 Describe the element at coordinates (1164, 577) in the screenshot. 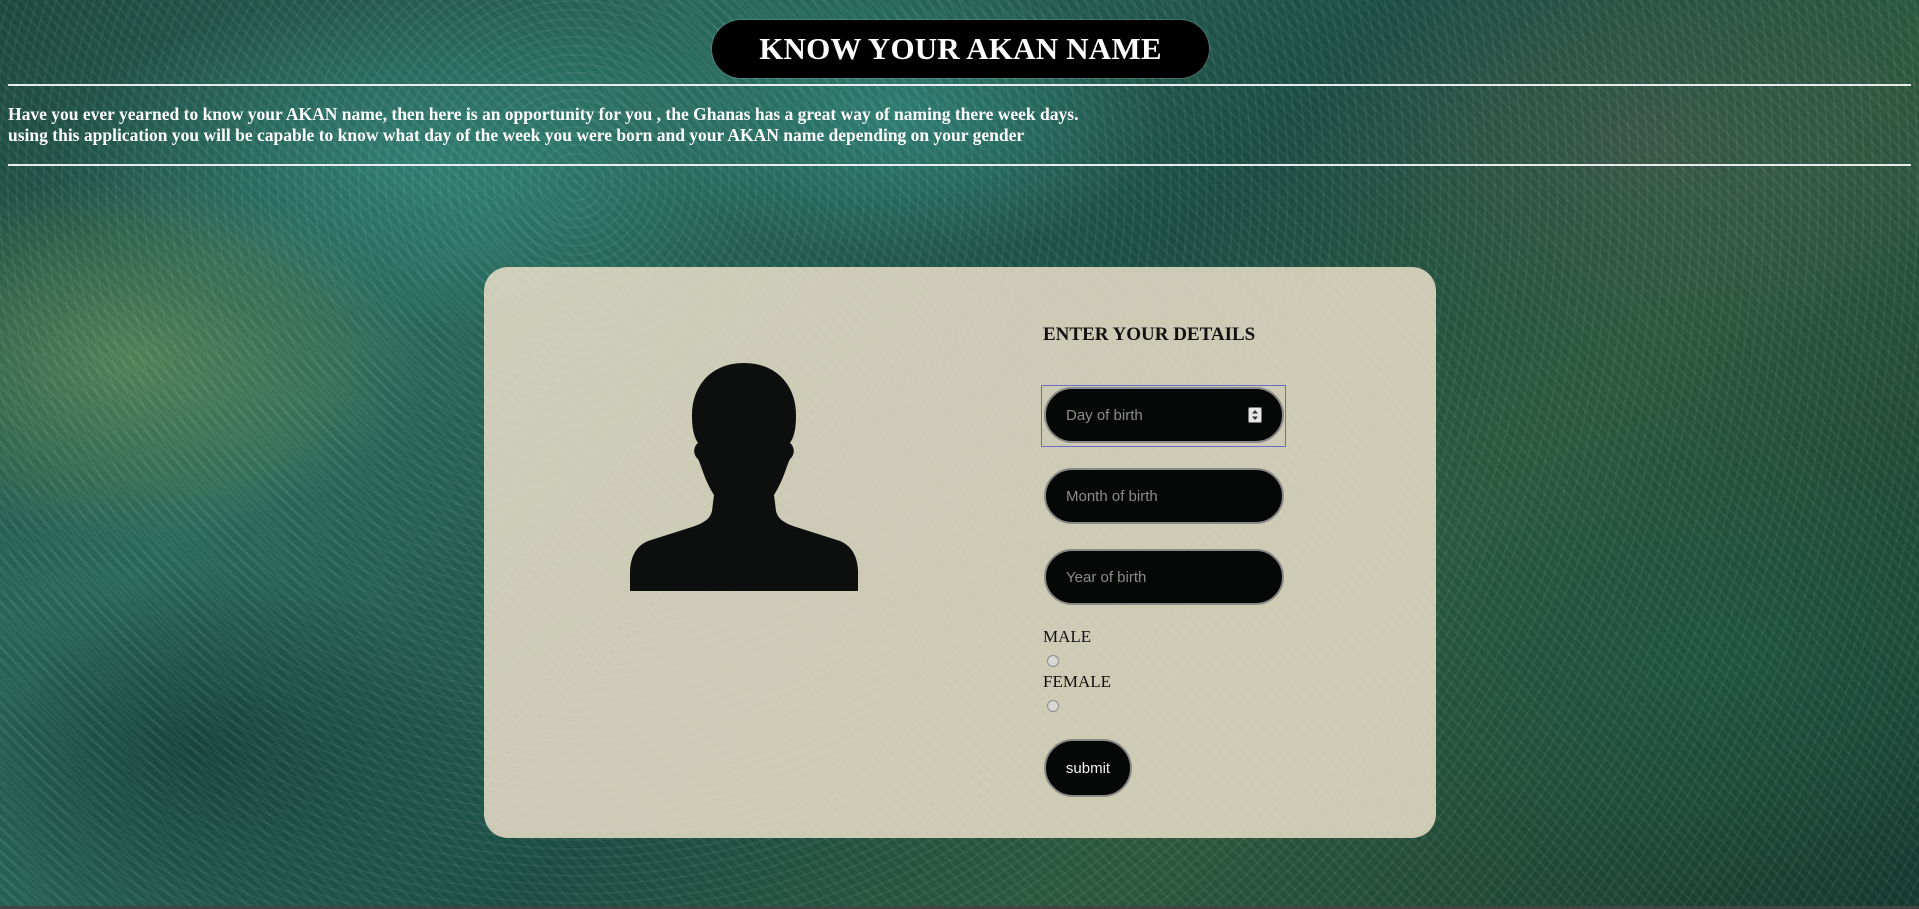

I see `year-of-birth-input` at that location.